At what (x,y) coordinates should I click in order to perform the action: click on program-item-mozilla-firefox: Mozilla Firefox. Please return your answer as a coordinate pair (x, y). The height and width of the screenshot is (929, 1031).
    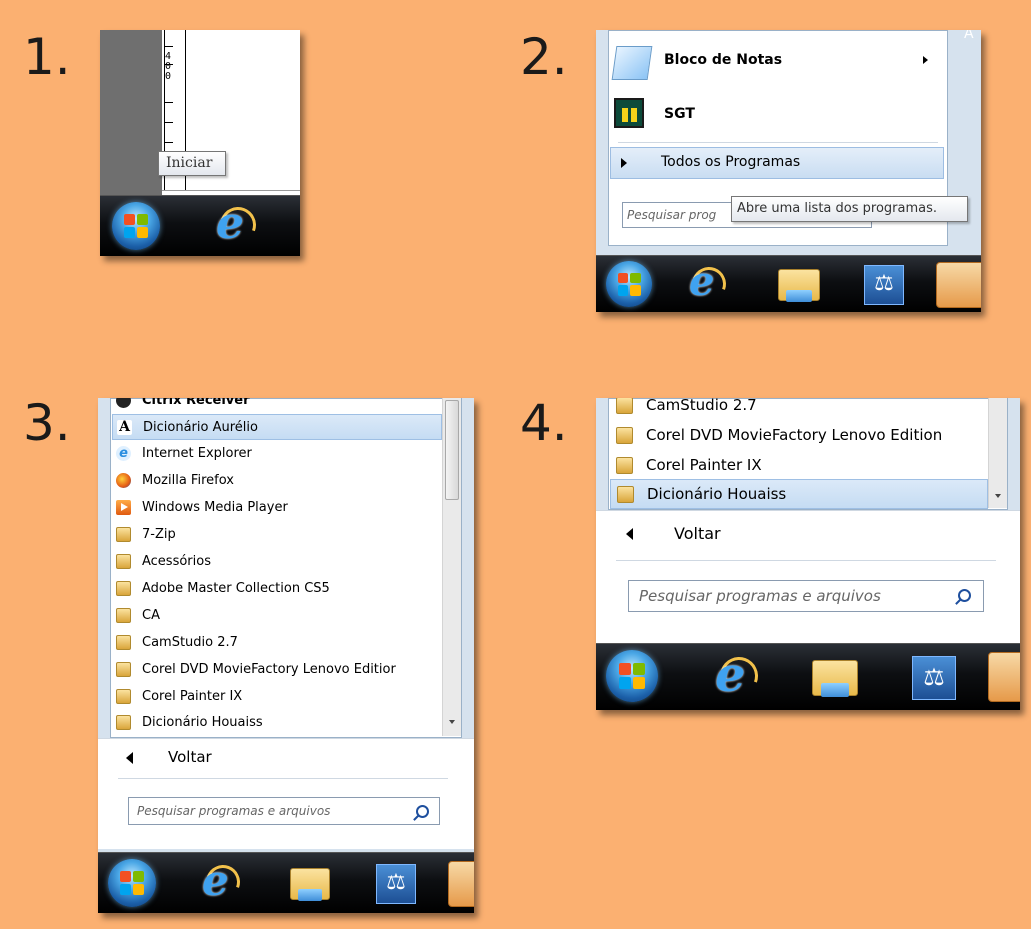
    Looking at the image, I should click on (277, 481).